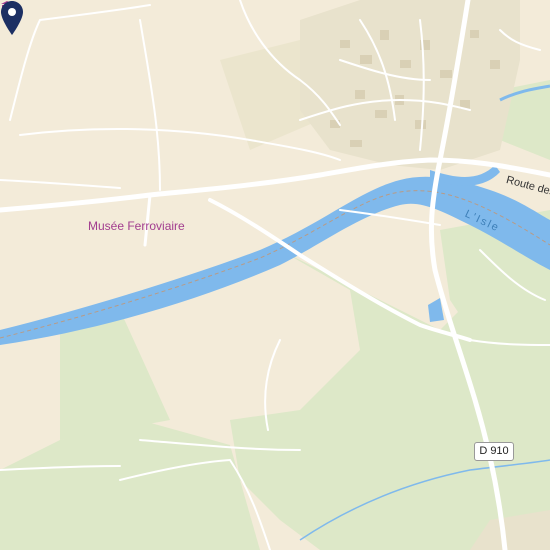 The width and height of the screenshot is (550, 550). What do you see at coordinates (494, 451) in the screenshot?
I see `road-shield-d910: D 910` at bounding box center [494, 451].